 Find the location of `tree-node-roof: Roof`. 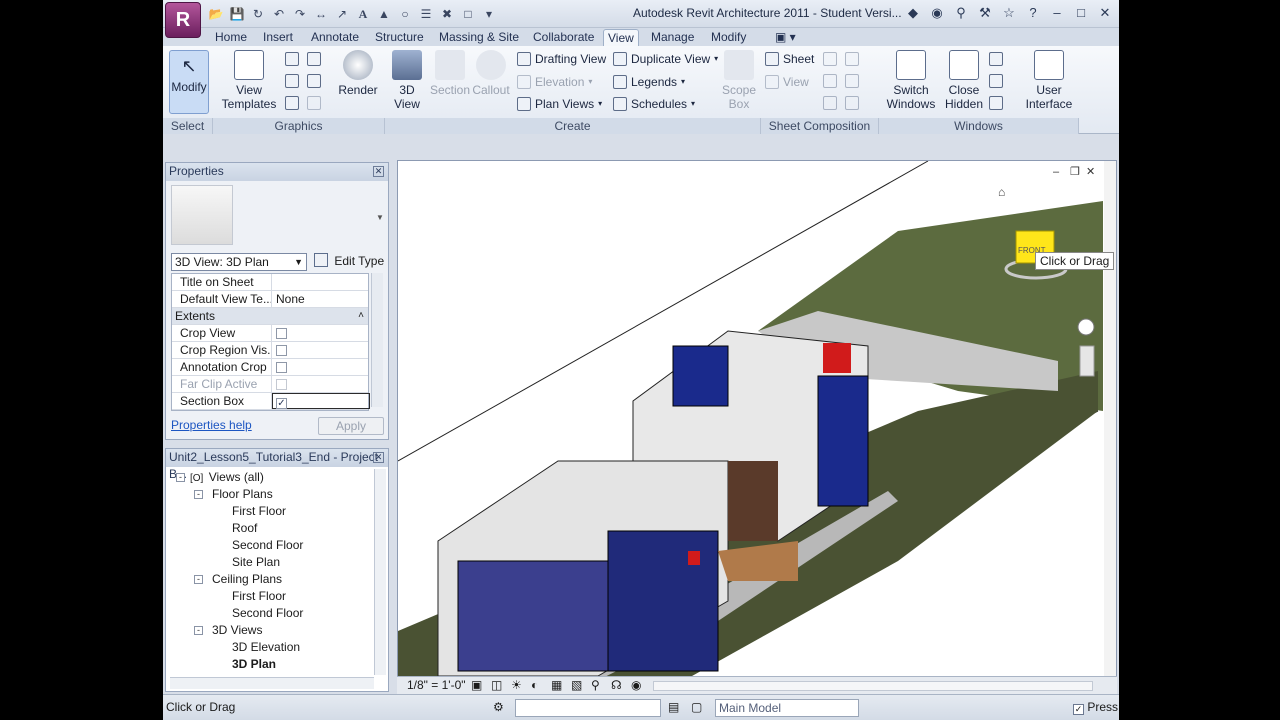

tree-node-roof: Roof is located at coordinates (270, 528).